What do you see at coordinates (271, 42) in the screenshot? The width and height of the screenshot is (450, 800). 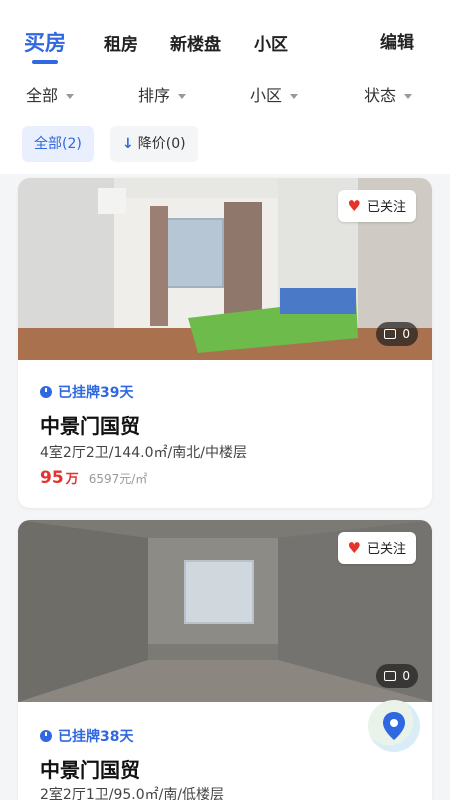 I see `tab-community: 小区` at bounding box center [271, 42].